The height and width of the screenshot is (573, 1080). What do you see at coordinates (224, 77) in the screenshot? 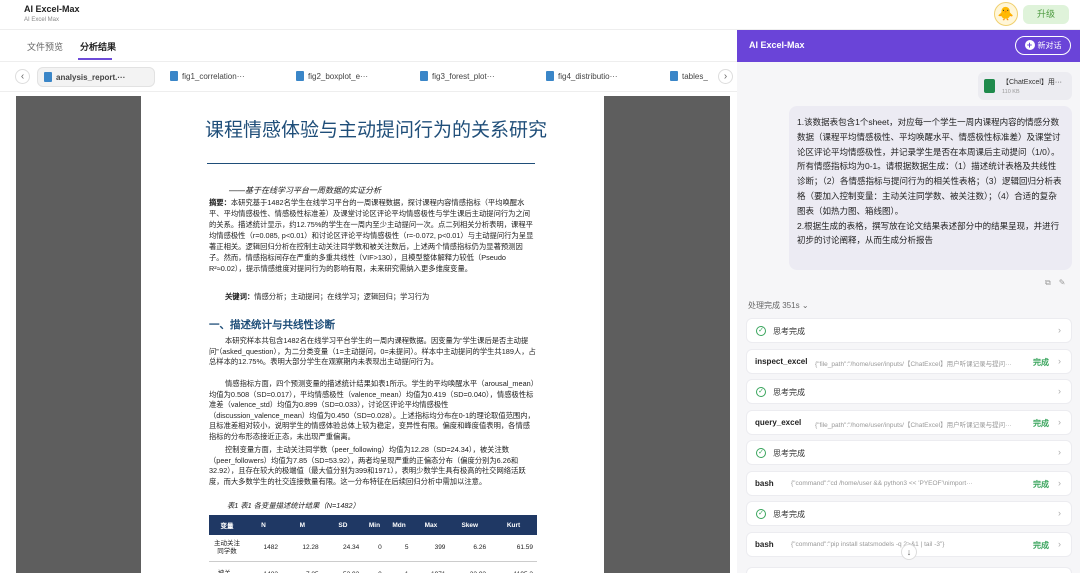
I see `file-tab-fig1: fig1_correlation···` at bounding box center [224, 77].